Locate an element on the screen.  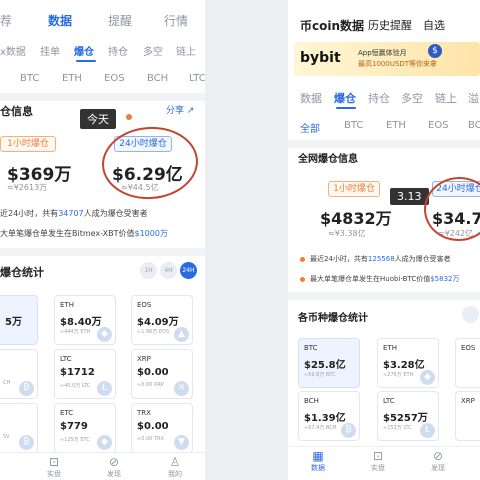
value-1h-cny: ≈¥2613万 is located at coordinates (27, 187).